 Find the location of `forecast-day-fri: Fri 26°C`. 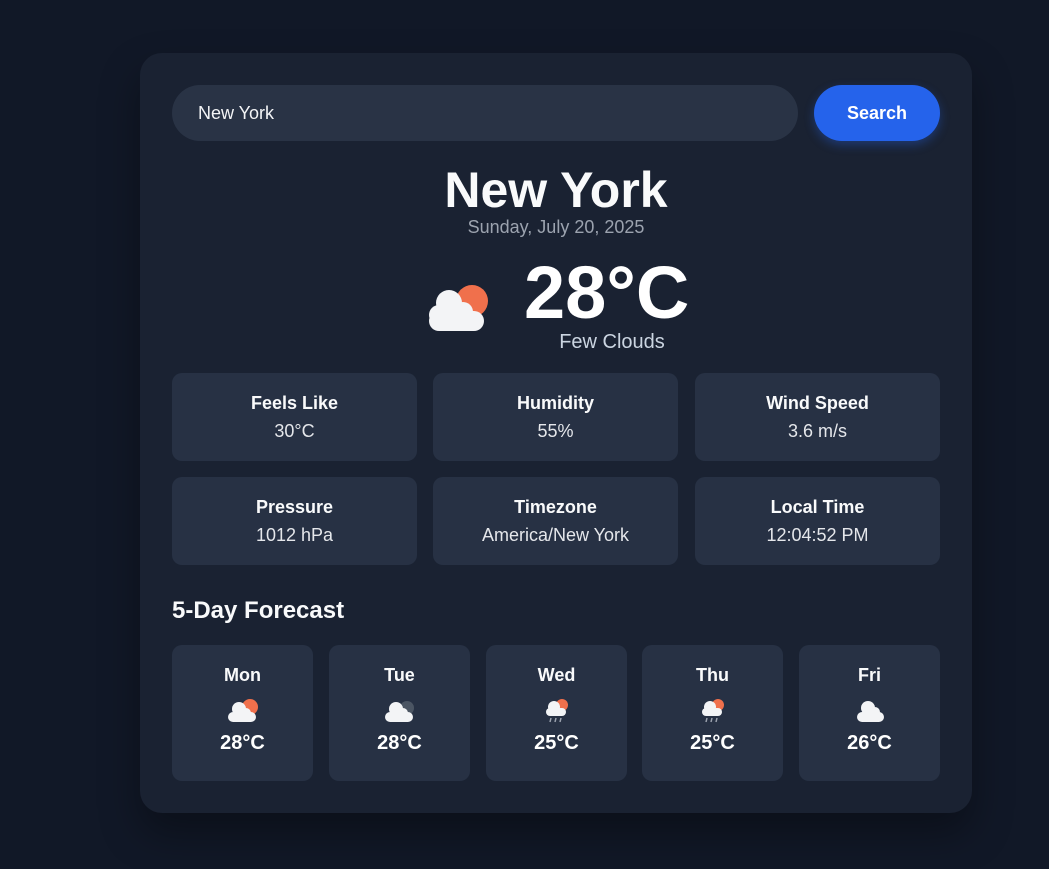

forecast-day-fri: Fri 26°C is located at coordinates (869, 713).